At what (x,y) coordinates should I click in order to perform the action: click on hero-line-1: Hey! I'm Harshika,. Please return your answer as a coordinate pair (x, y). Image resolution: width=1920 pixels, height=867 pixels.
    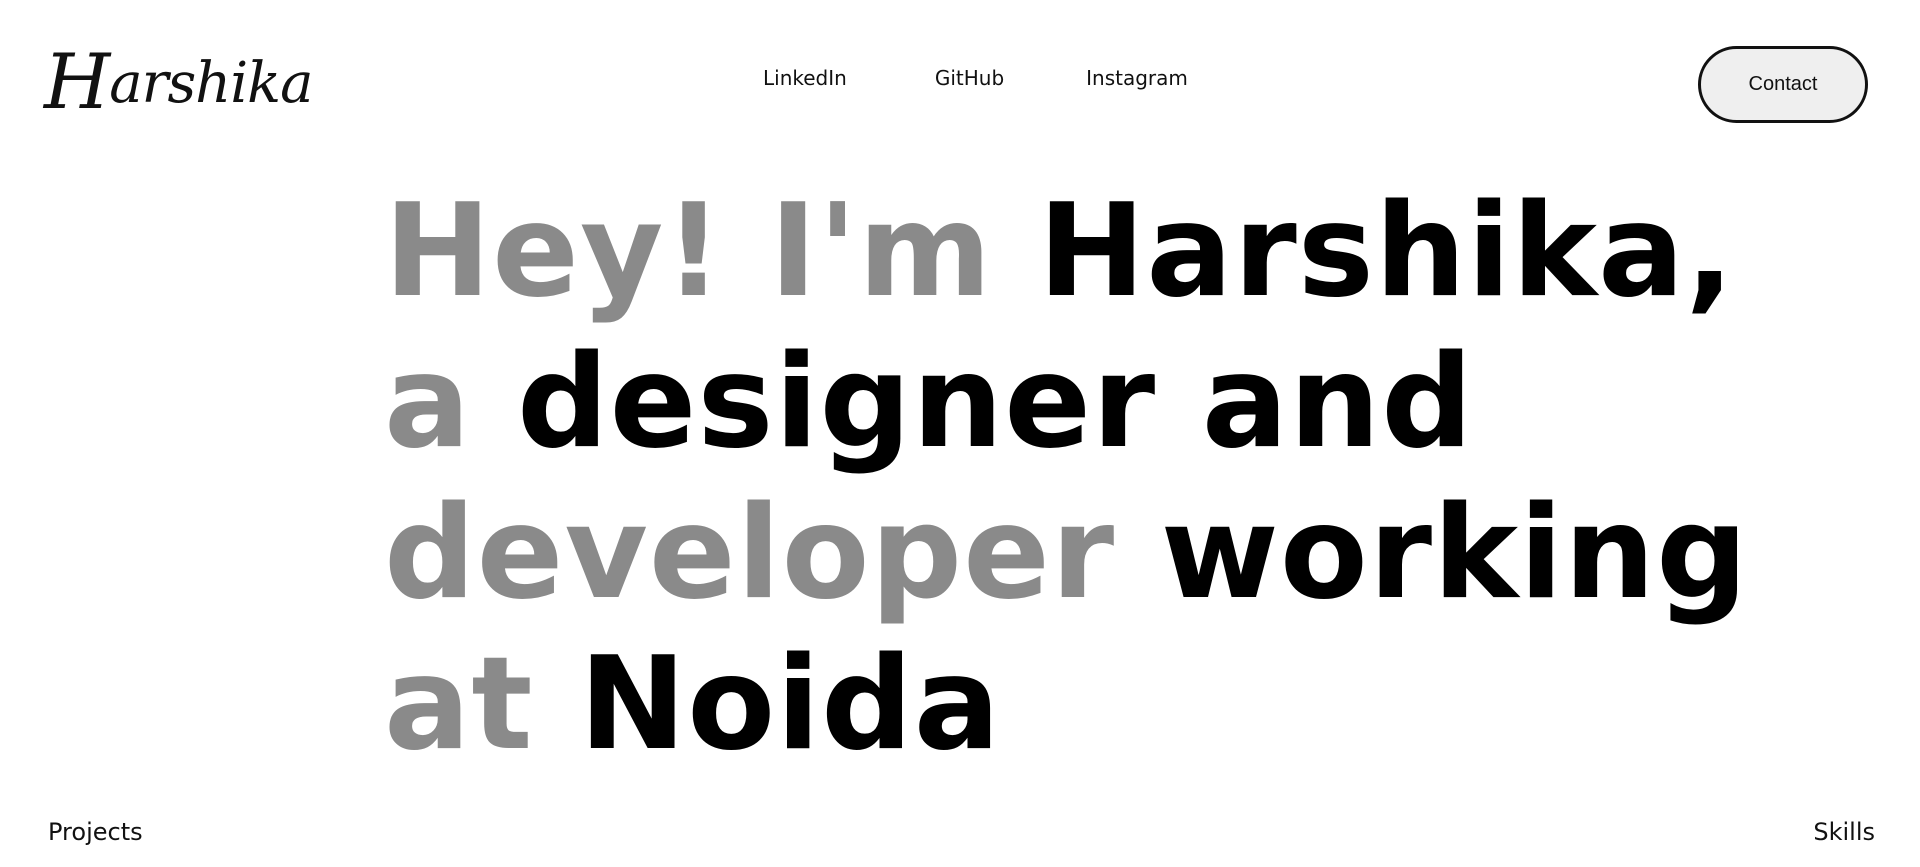
    Looking at the image, I should click on (1059, 251).